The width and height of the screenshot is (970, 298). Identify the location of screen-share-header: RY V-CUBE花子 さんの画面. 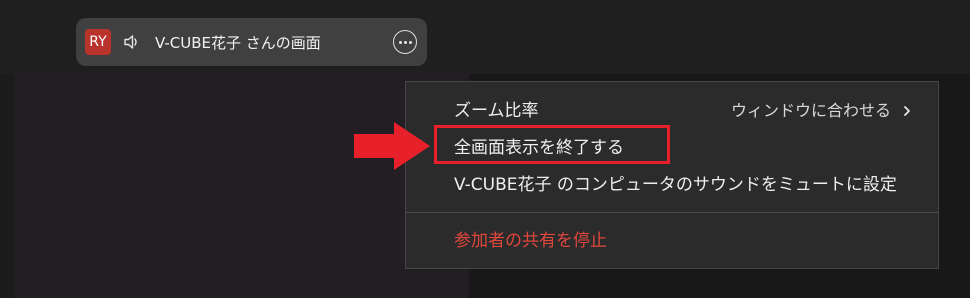
(251, 42).